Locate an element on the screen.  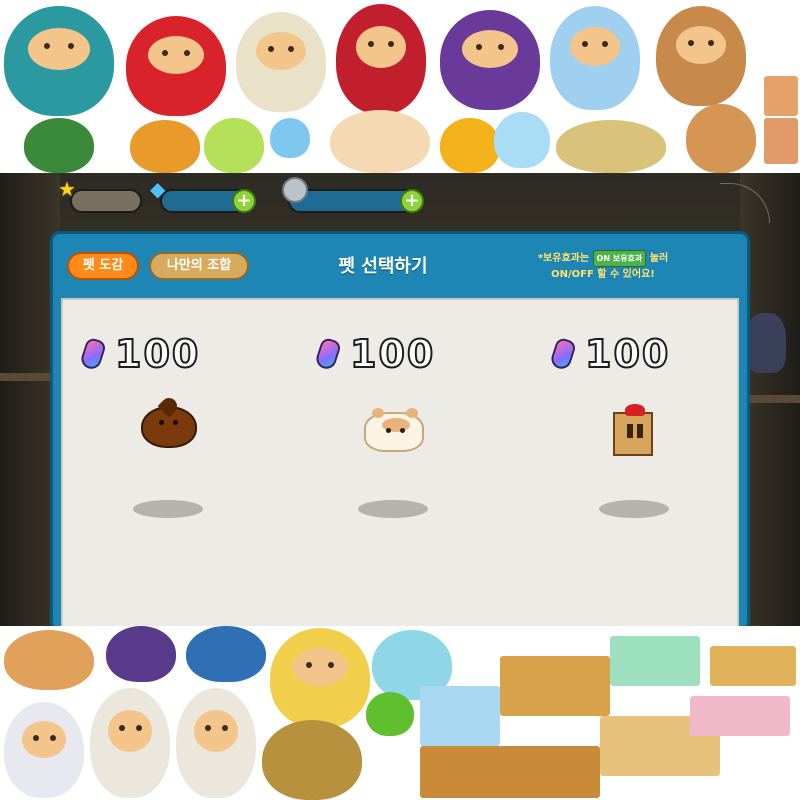
hamster-pet is located at coordinates (394, 430).